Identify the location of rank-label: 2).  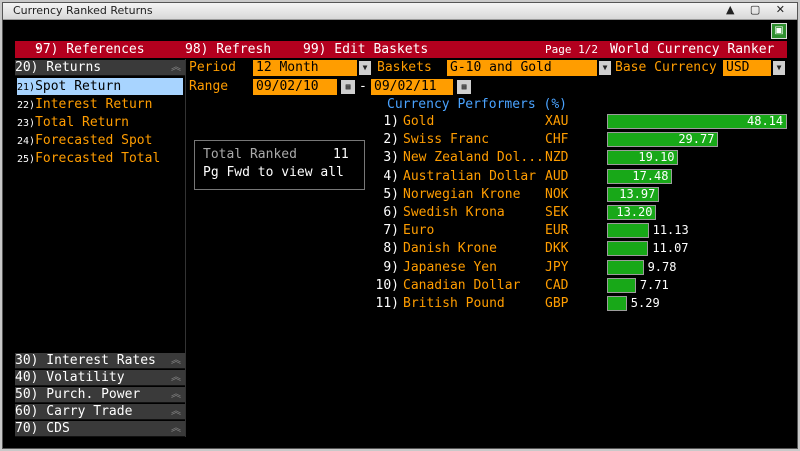
(391, 140).